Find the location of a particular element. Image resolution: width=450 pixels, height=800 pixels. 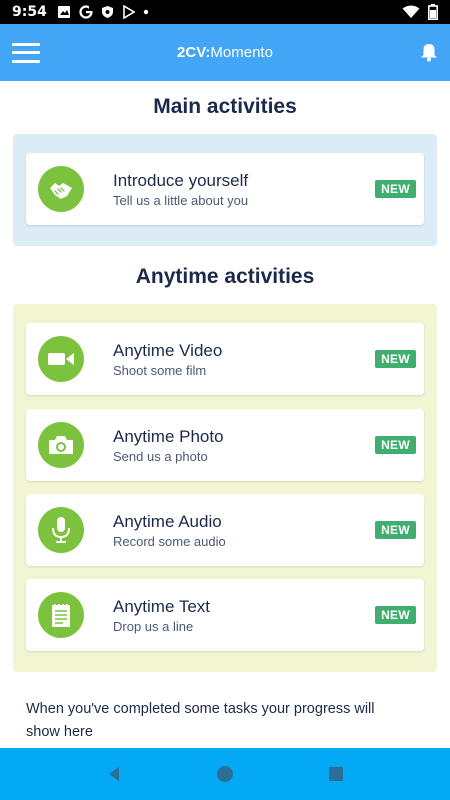

activity-card-anytime-photo: Anytime Photo Send us a photo NEW is located at coordinates (225, 445).